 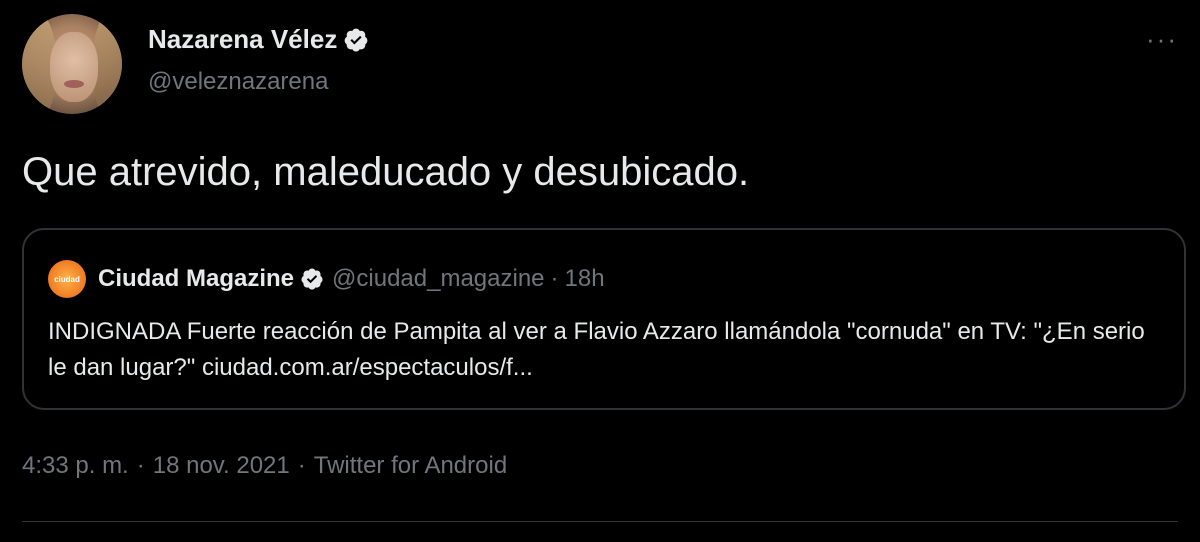 I want to click on verified-badge-icon, so click(x=356, y=39).